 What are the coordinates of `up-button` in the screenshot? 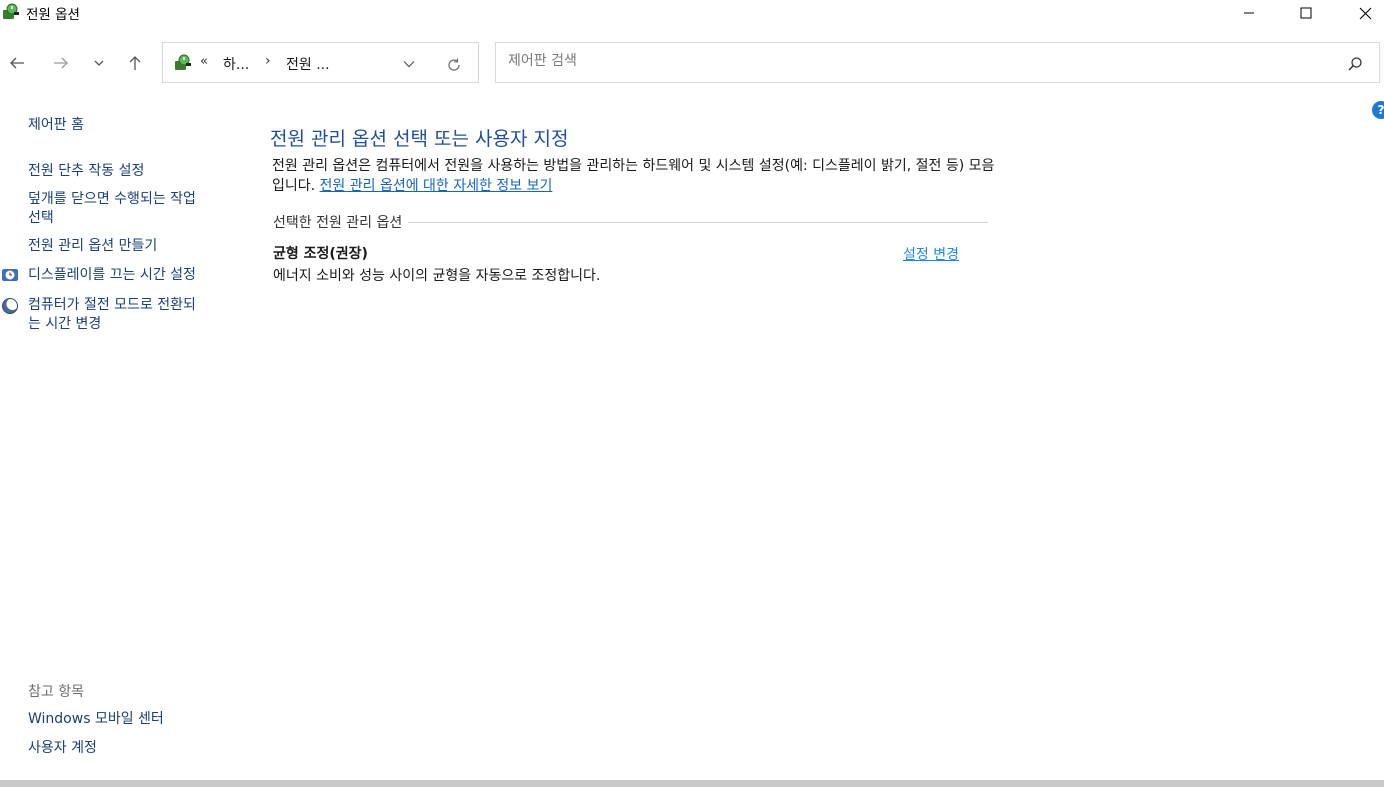 It's located at (135, 63).